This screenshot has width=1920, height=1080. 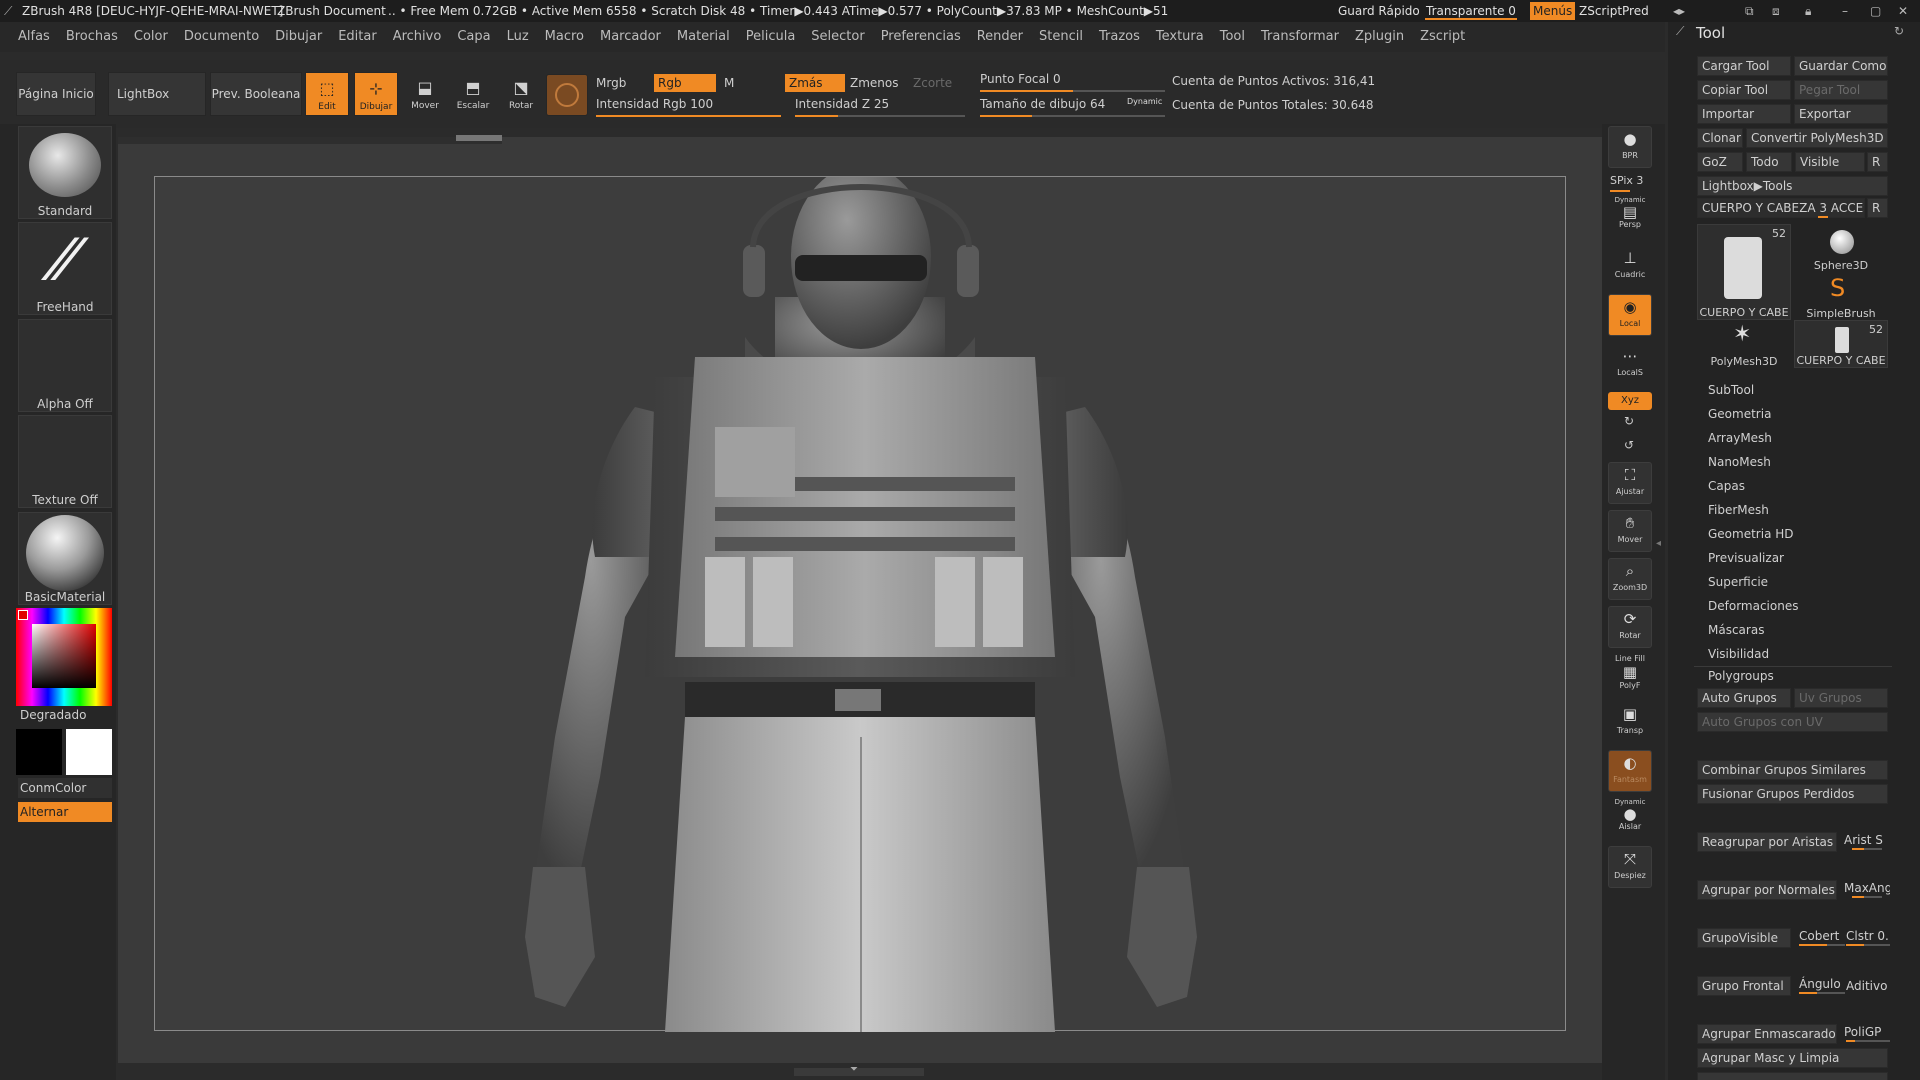 I want to click on layout-switch-icon: ◂▸, so click(x=1679, y=11).